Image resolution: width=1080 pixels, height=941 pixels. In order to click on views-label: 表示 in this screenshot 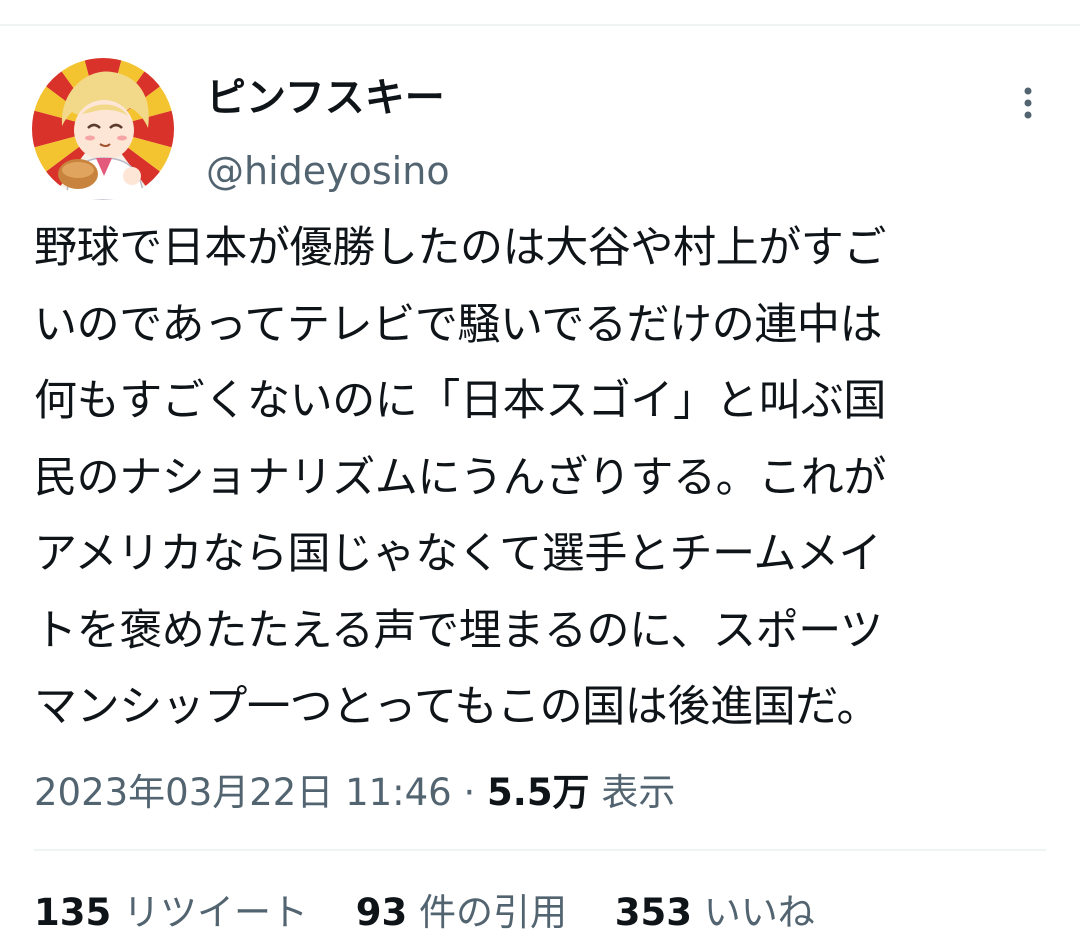, I will do `click(638, 792)`.